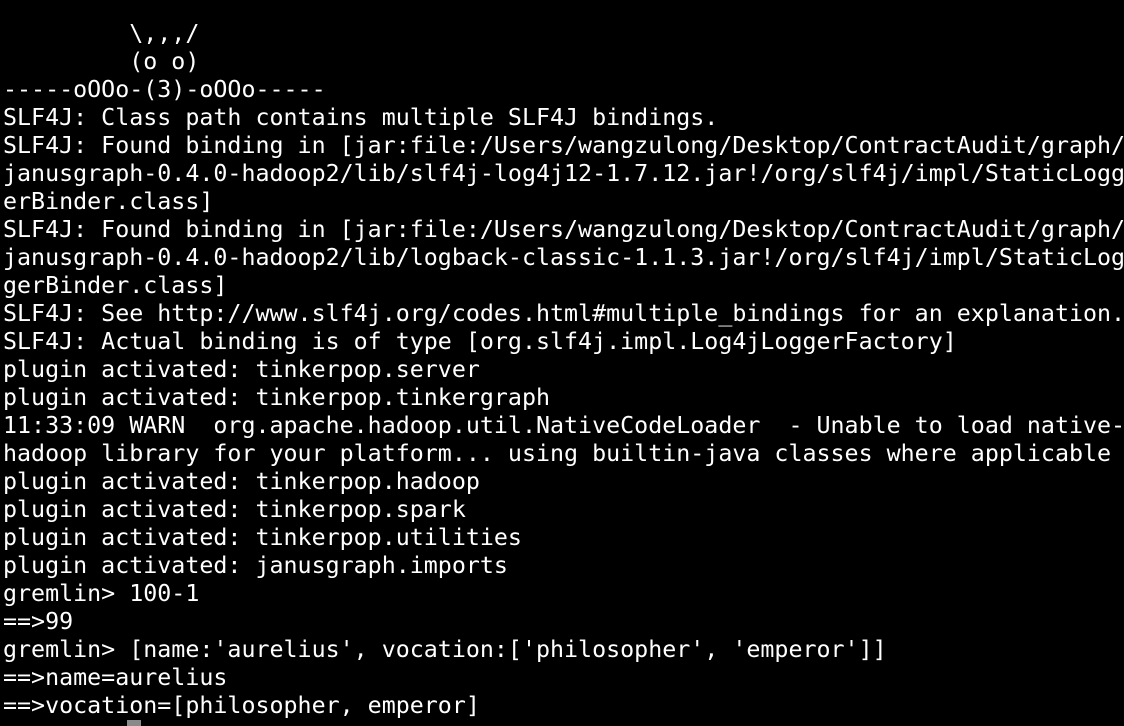 This screenshot has height=726, width=1124. I want to click on plugin-line: plugin activated: tinkerpop.utilities, so click(262, 537).